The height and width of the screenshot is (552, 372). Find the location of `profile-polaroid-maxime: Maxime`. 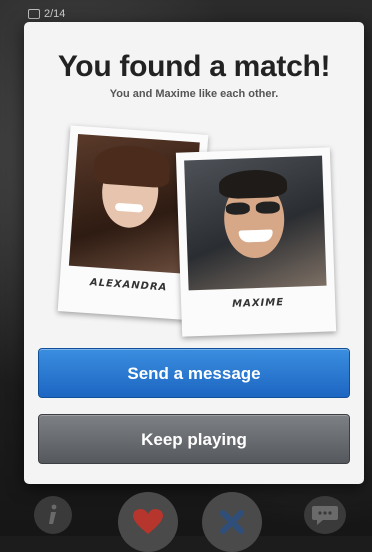

profile-polaroid-maxime: Maxime is located at coordinates (256, 242).